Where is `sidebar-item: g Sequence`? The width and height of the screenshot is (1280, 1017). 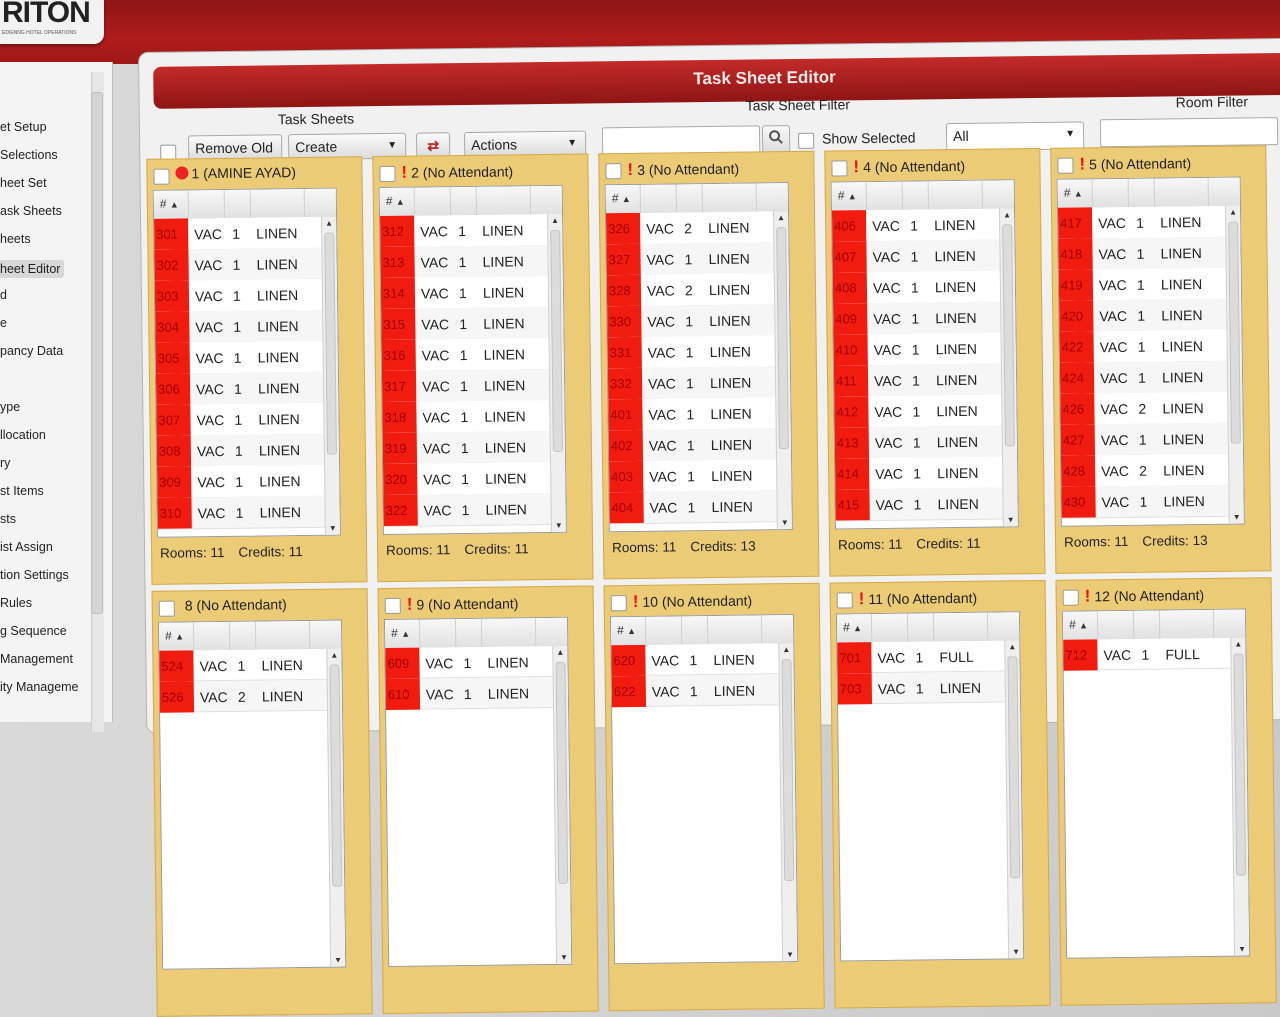
sidebar-item: g Sequence is located at coordinates (33, 631).